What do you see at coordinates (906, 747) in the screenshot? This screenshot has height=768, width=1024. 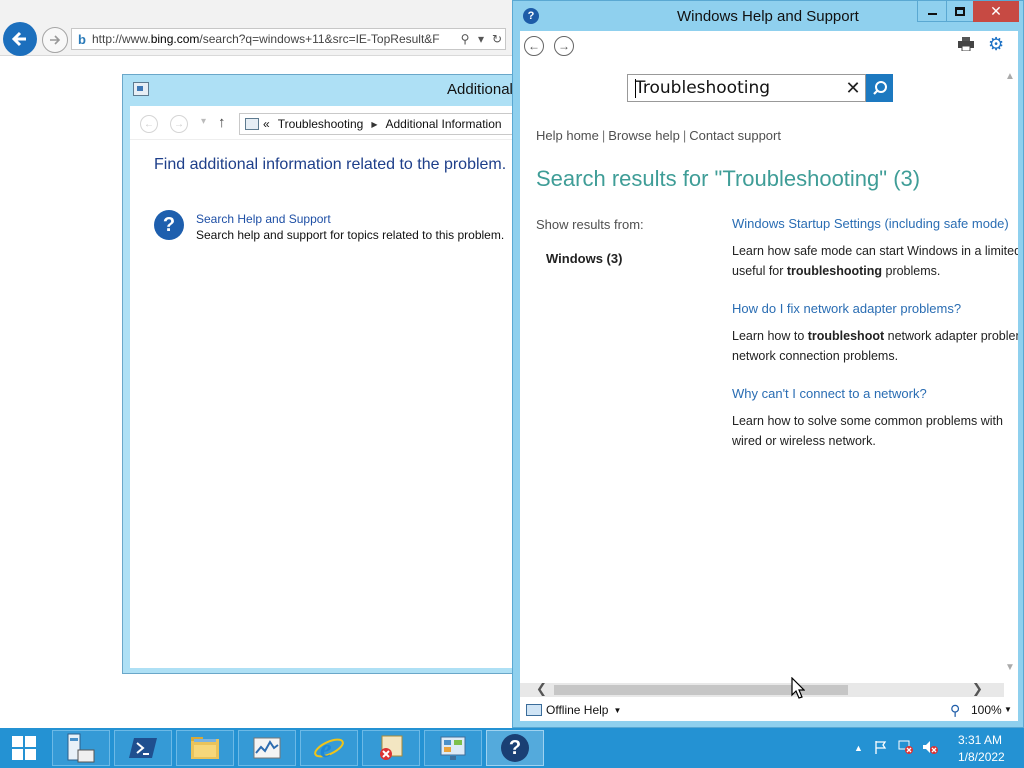 I see `network-icon` at bounding box center [906, 747].